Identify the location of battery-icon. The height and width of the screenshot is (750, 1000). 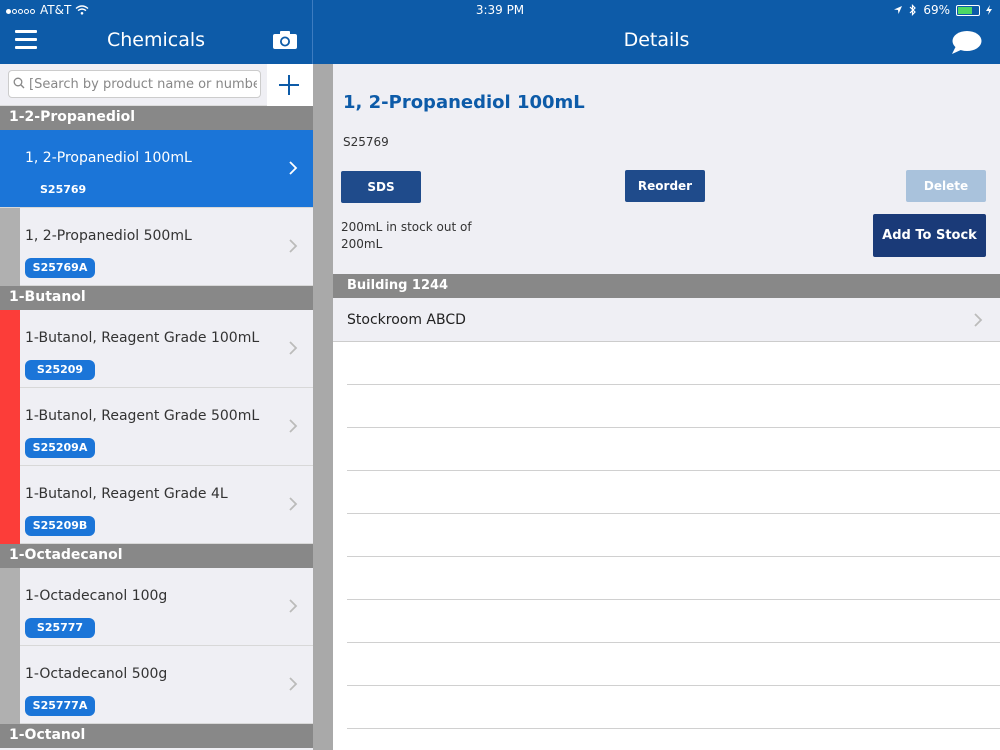
(968, 10).